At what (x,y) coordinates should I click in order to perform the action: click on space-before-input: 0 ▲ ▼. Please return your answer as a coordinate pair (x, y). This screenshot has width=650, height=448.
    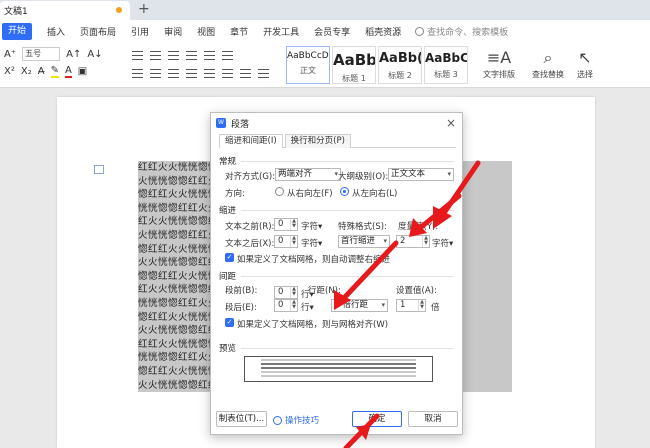
    Looking at the image, I should click on (286, 292).